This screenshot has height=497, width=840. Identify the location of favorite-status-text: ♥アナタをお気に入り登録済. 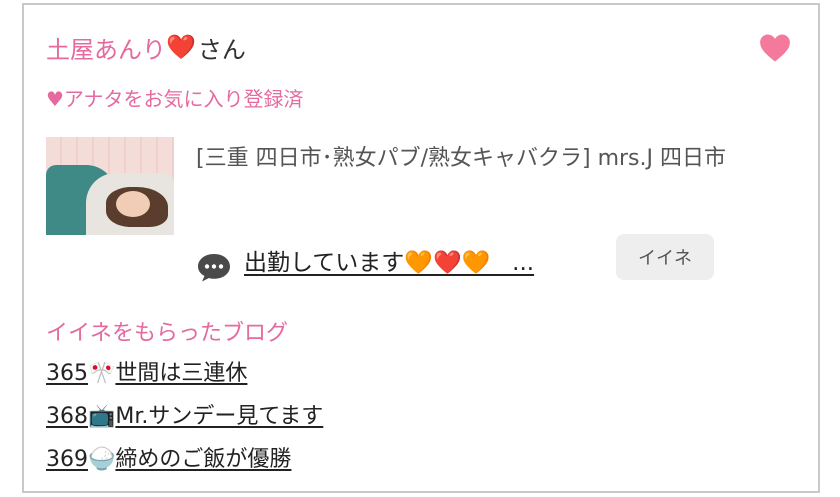
(175, 99).